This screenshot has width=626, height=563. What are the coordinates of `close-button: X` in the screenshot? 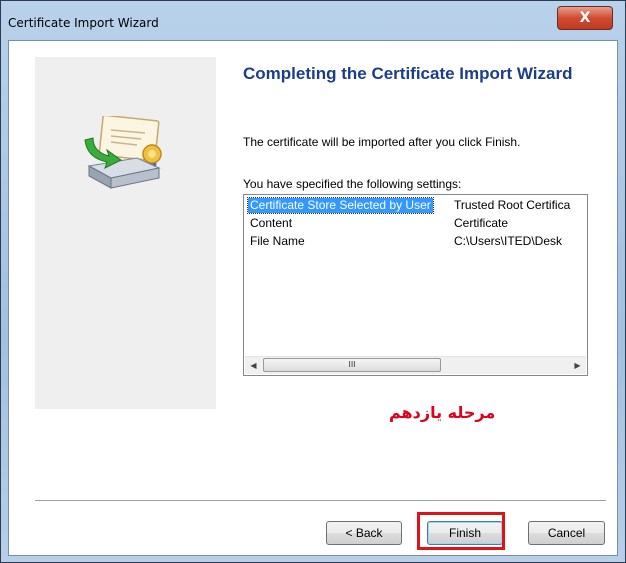 It's located at (585, 18).